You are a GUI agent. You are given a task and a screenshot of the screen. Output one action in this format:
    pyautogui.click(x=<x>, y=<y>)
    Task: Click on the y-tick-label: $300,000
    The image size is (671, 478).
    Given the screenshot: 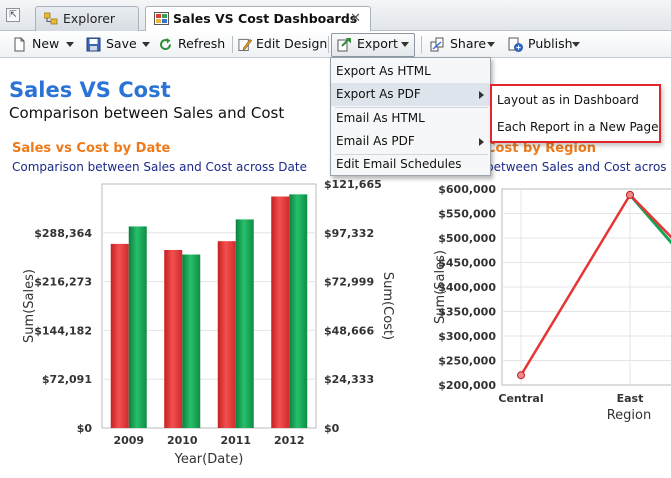 What is the action you would take?
    pyautogui.click(x=467, y=336)
    